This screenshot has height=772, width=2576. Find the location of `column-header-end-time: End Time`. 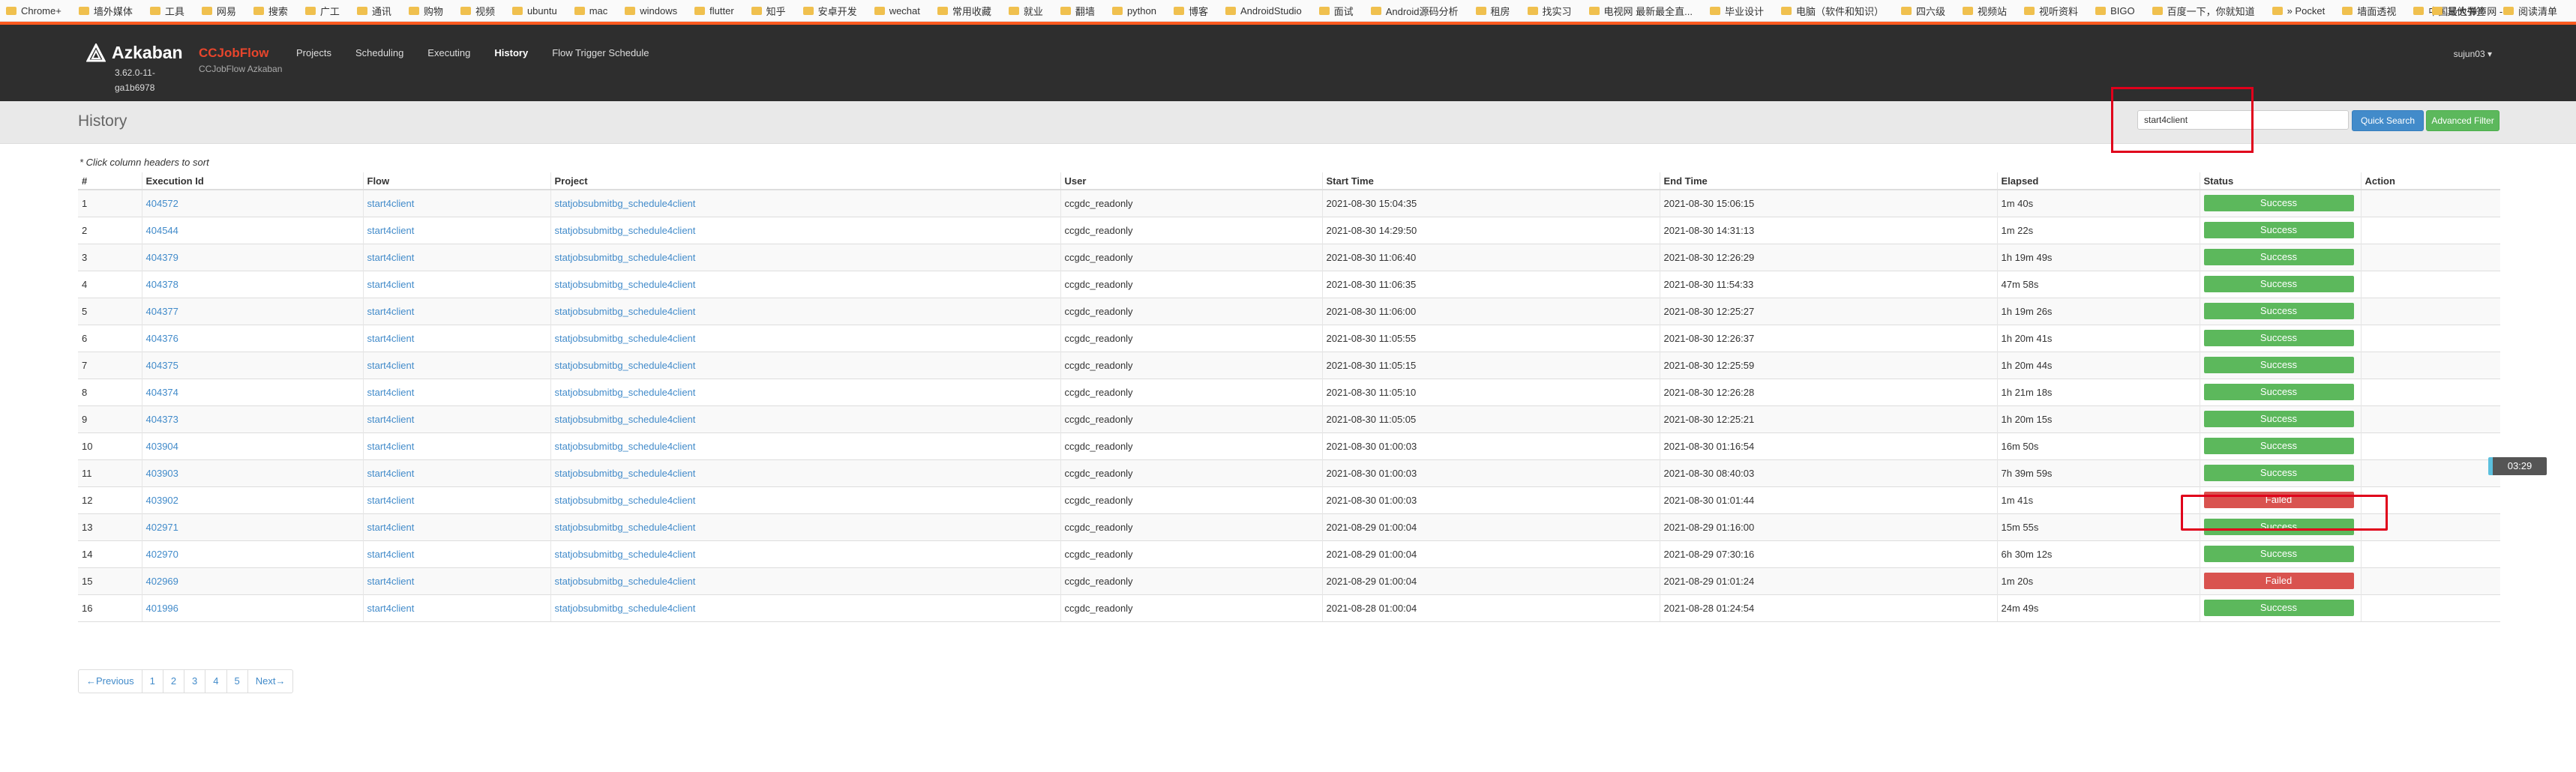

column-header-end-time: End Time is located at coordinates (1828, 181).